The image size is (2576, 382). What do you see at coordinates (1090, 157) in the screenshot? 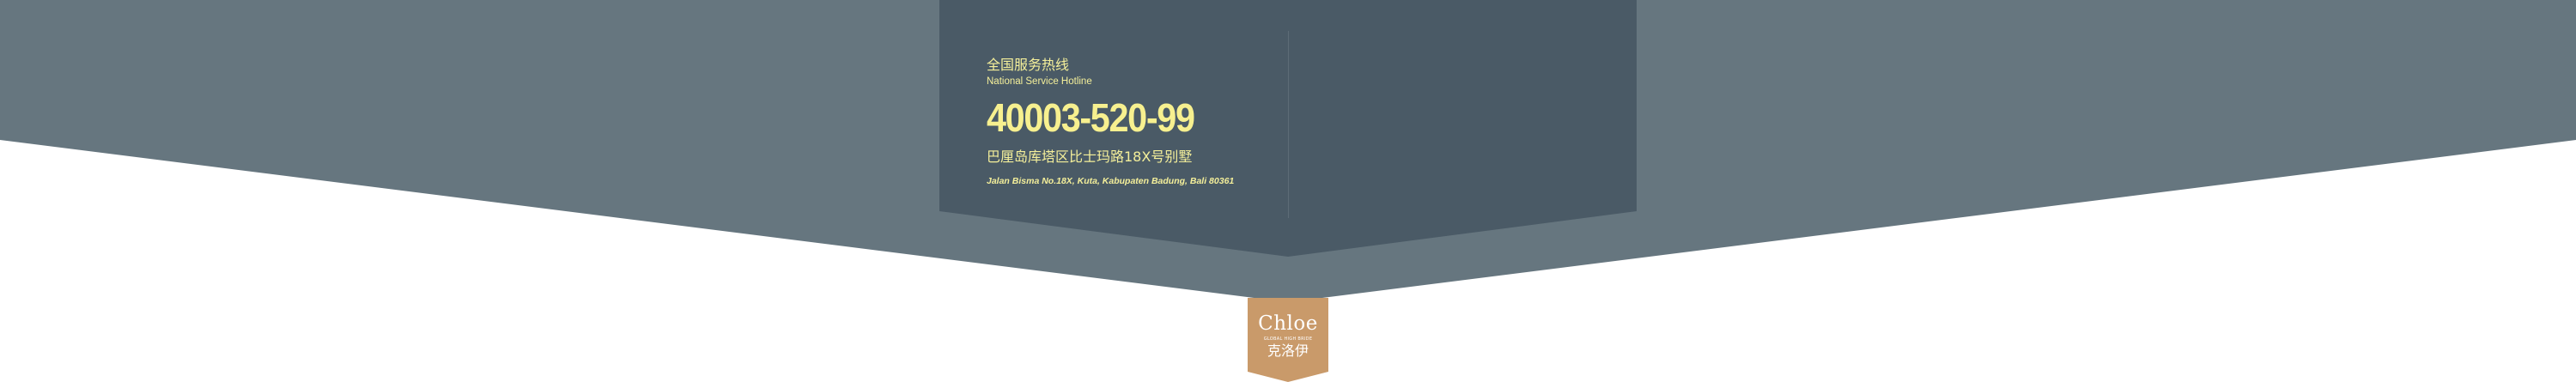
I see `address-cn: 巴厘岛库塔区比士玛路18X号别墅` at bounding box center [1090, 157].